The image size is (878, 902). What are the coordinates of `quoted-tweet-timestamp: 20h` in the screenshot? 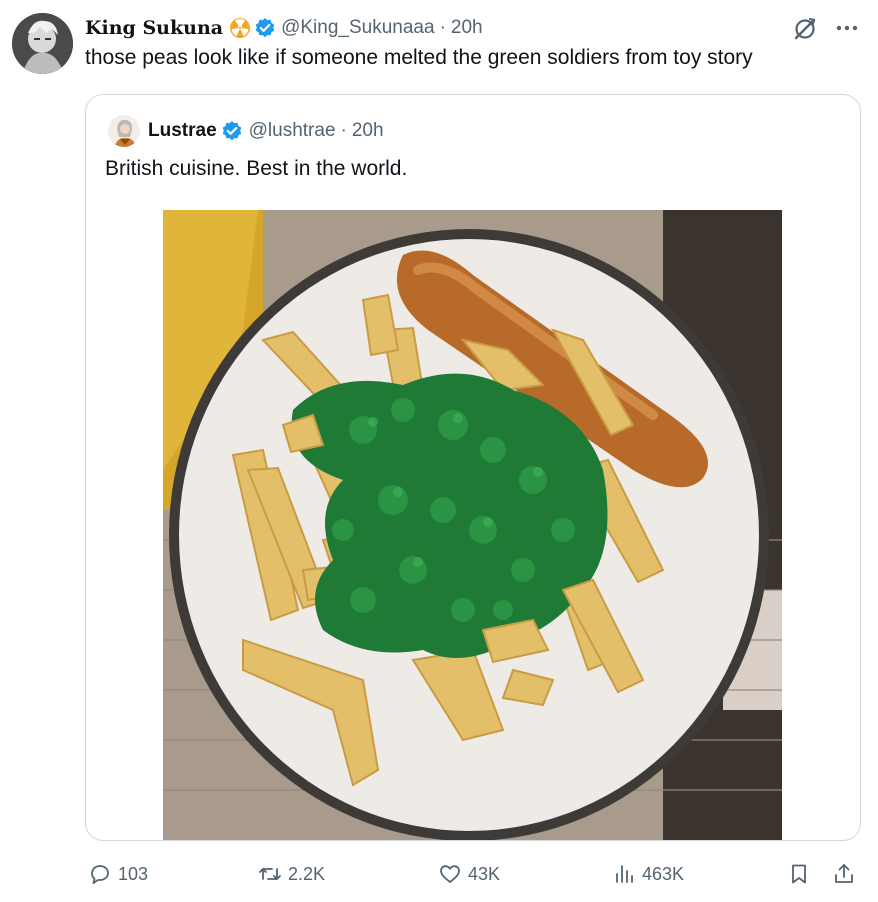 It's located at (368, 131).